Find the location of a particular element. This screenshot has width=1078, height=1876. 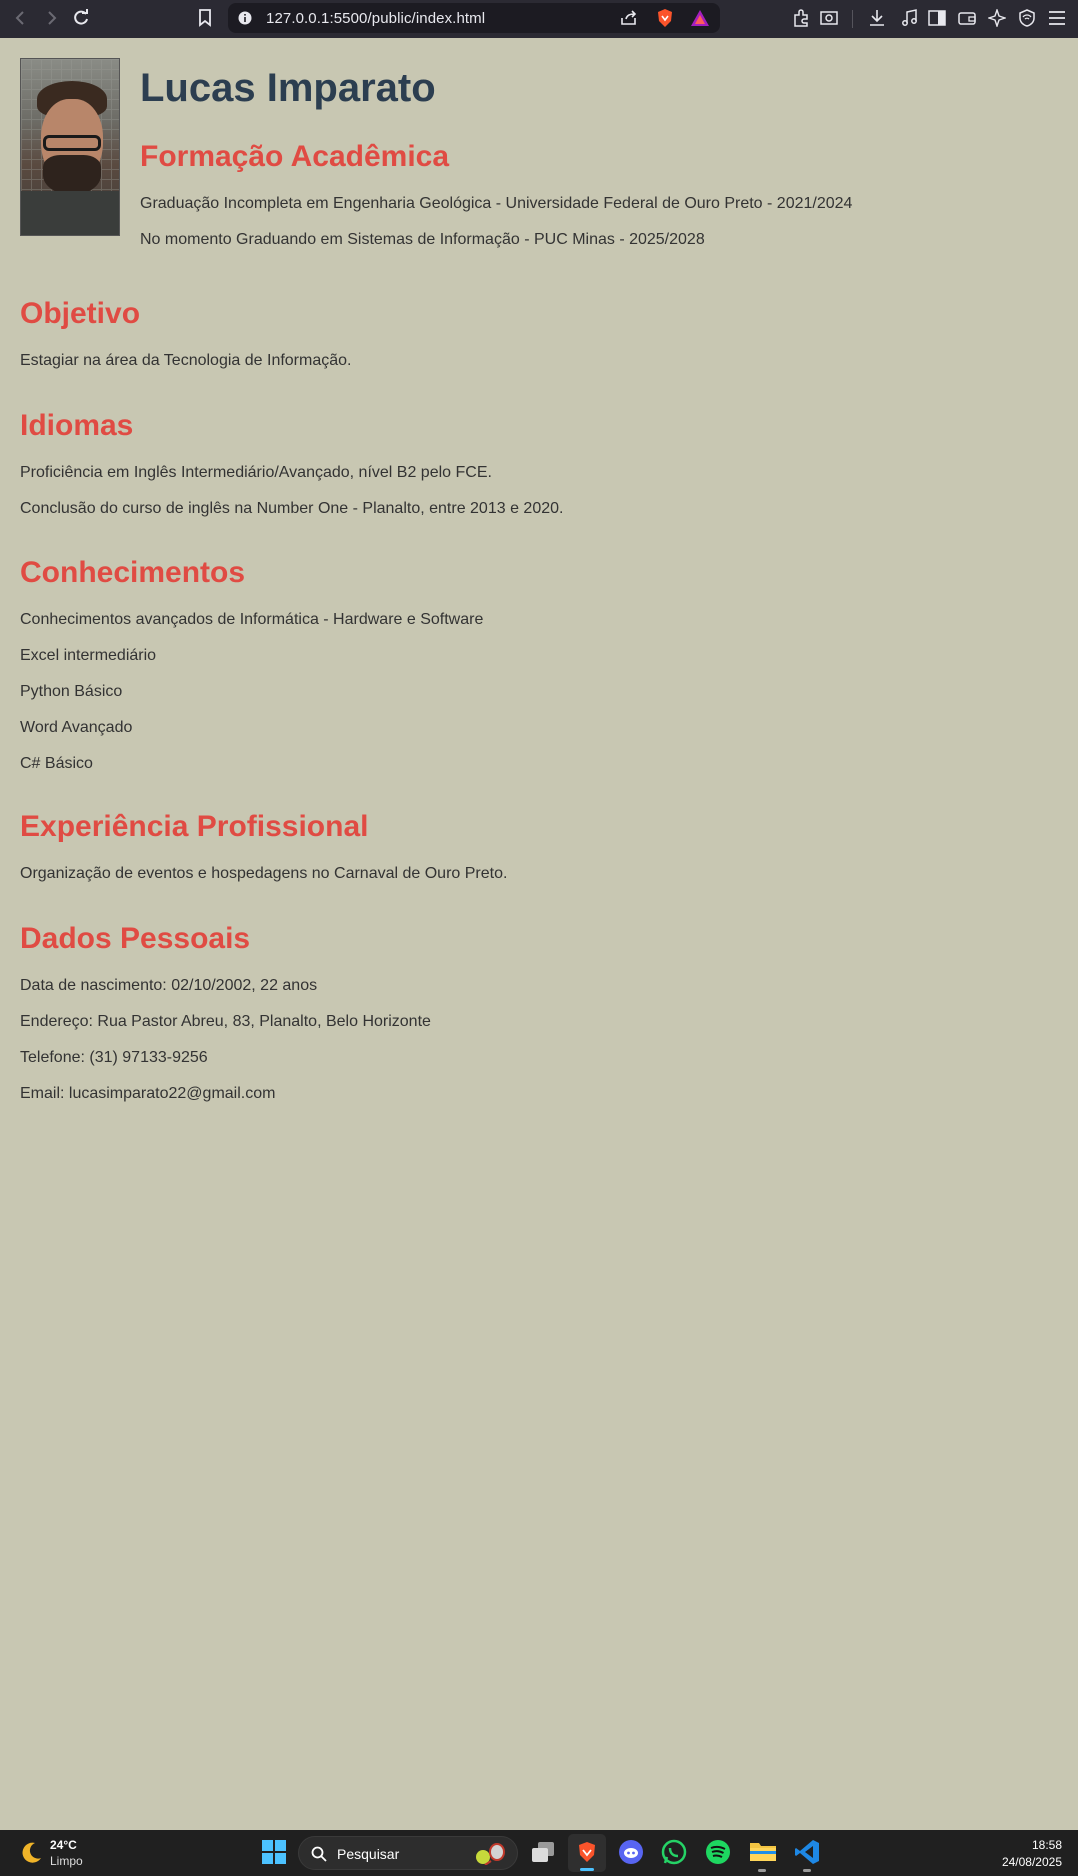

wallet-button is located at coordinates (967, 18).